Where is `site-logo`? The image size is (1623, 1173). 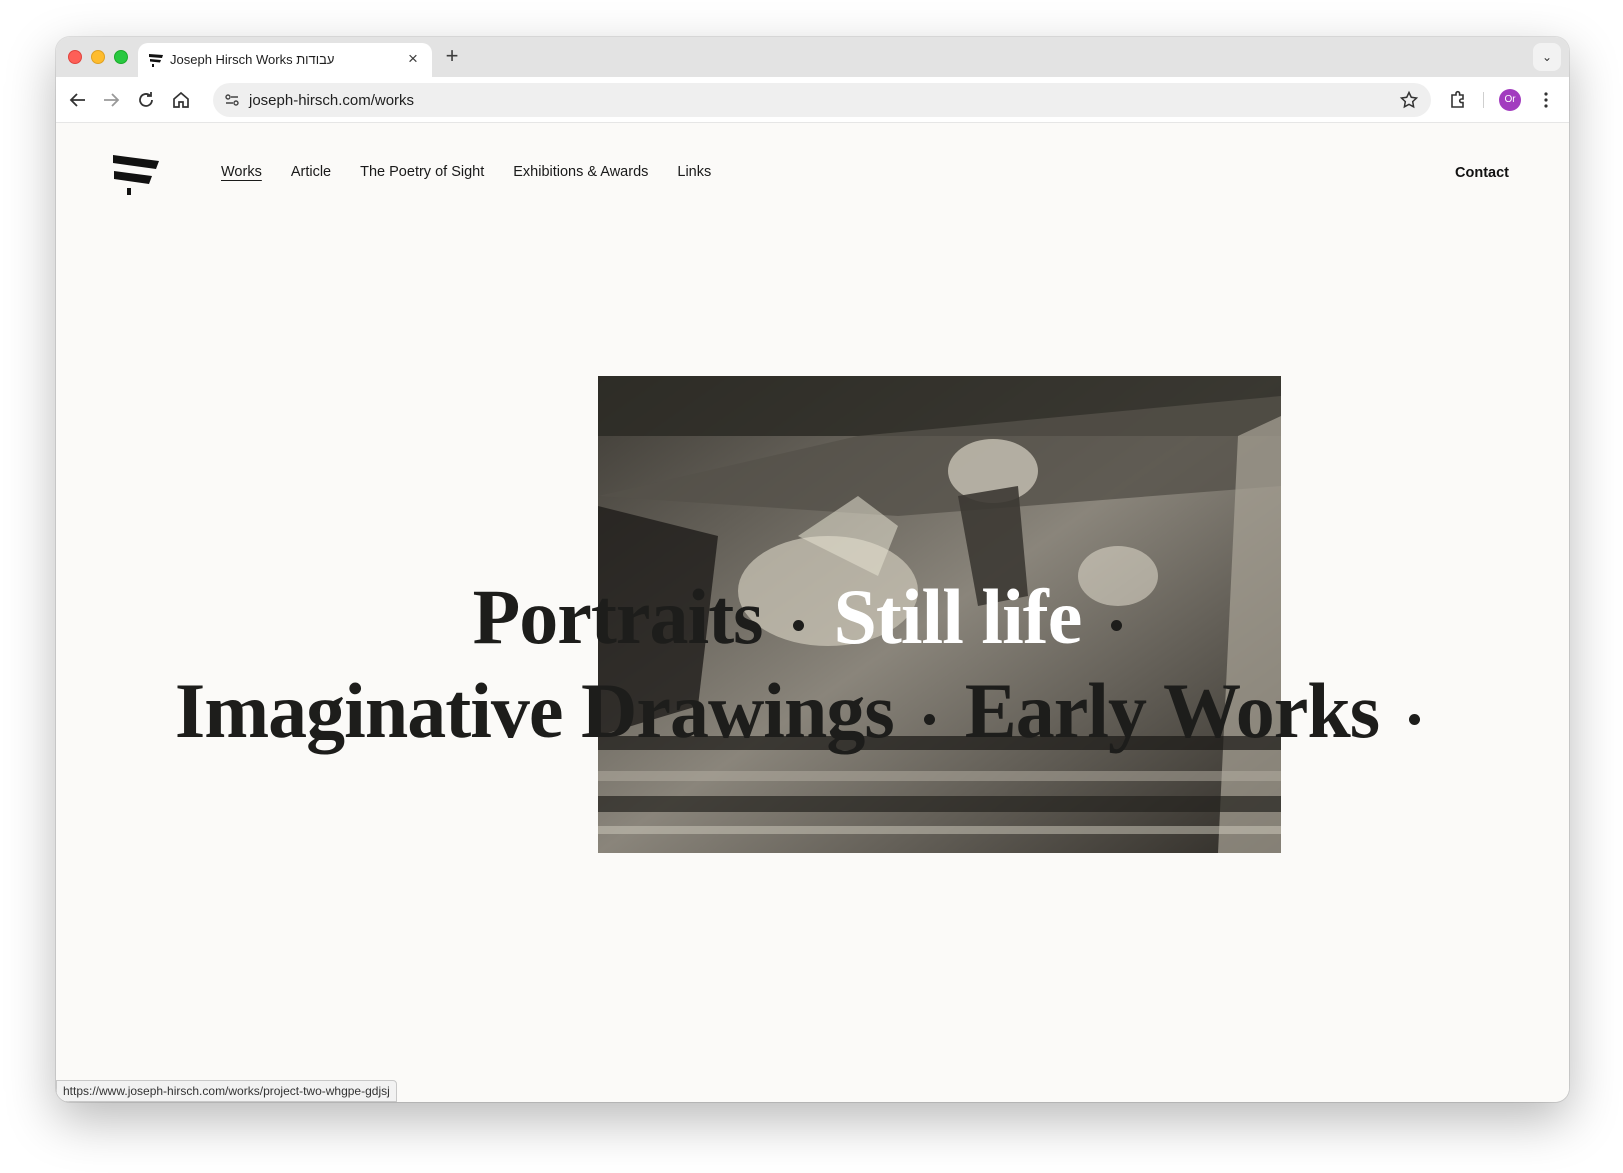
site-logo is located at coordinates (136, 175).